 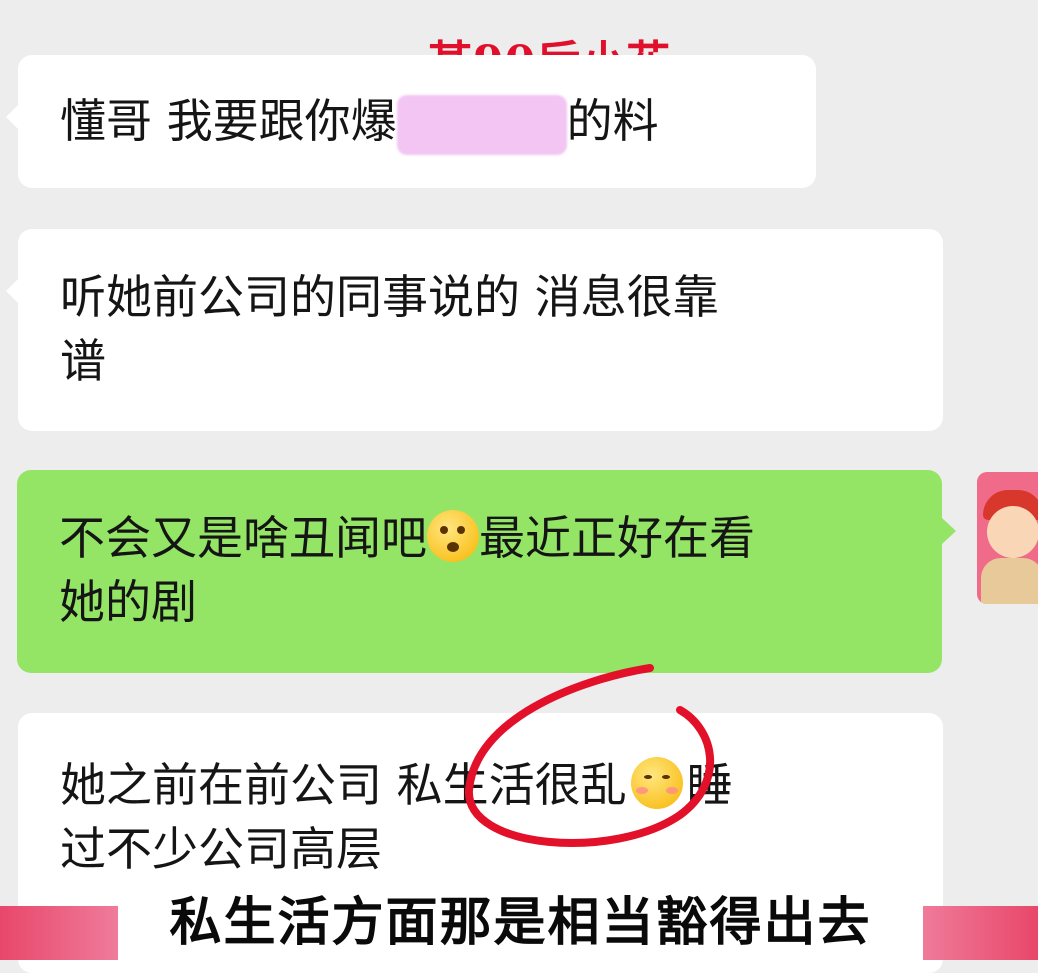 I want to click on message-text: 最近正好在看, so click(x=617, y=538).